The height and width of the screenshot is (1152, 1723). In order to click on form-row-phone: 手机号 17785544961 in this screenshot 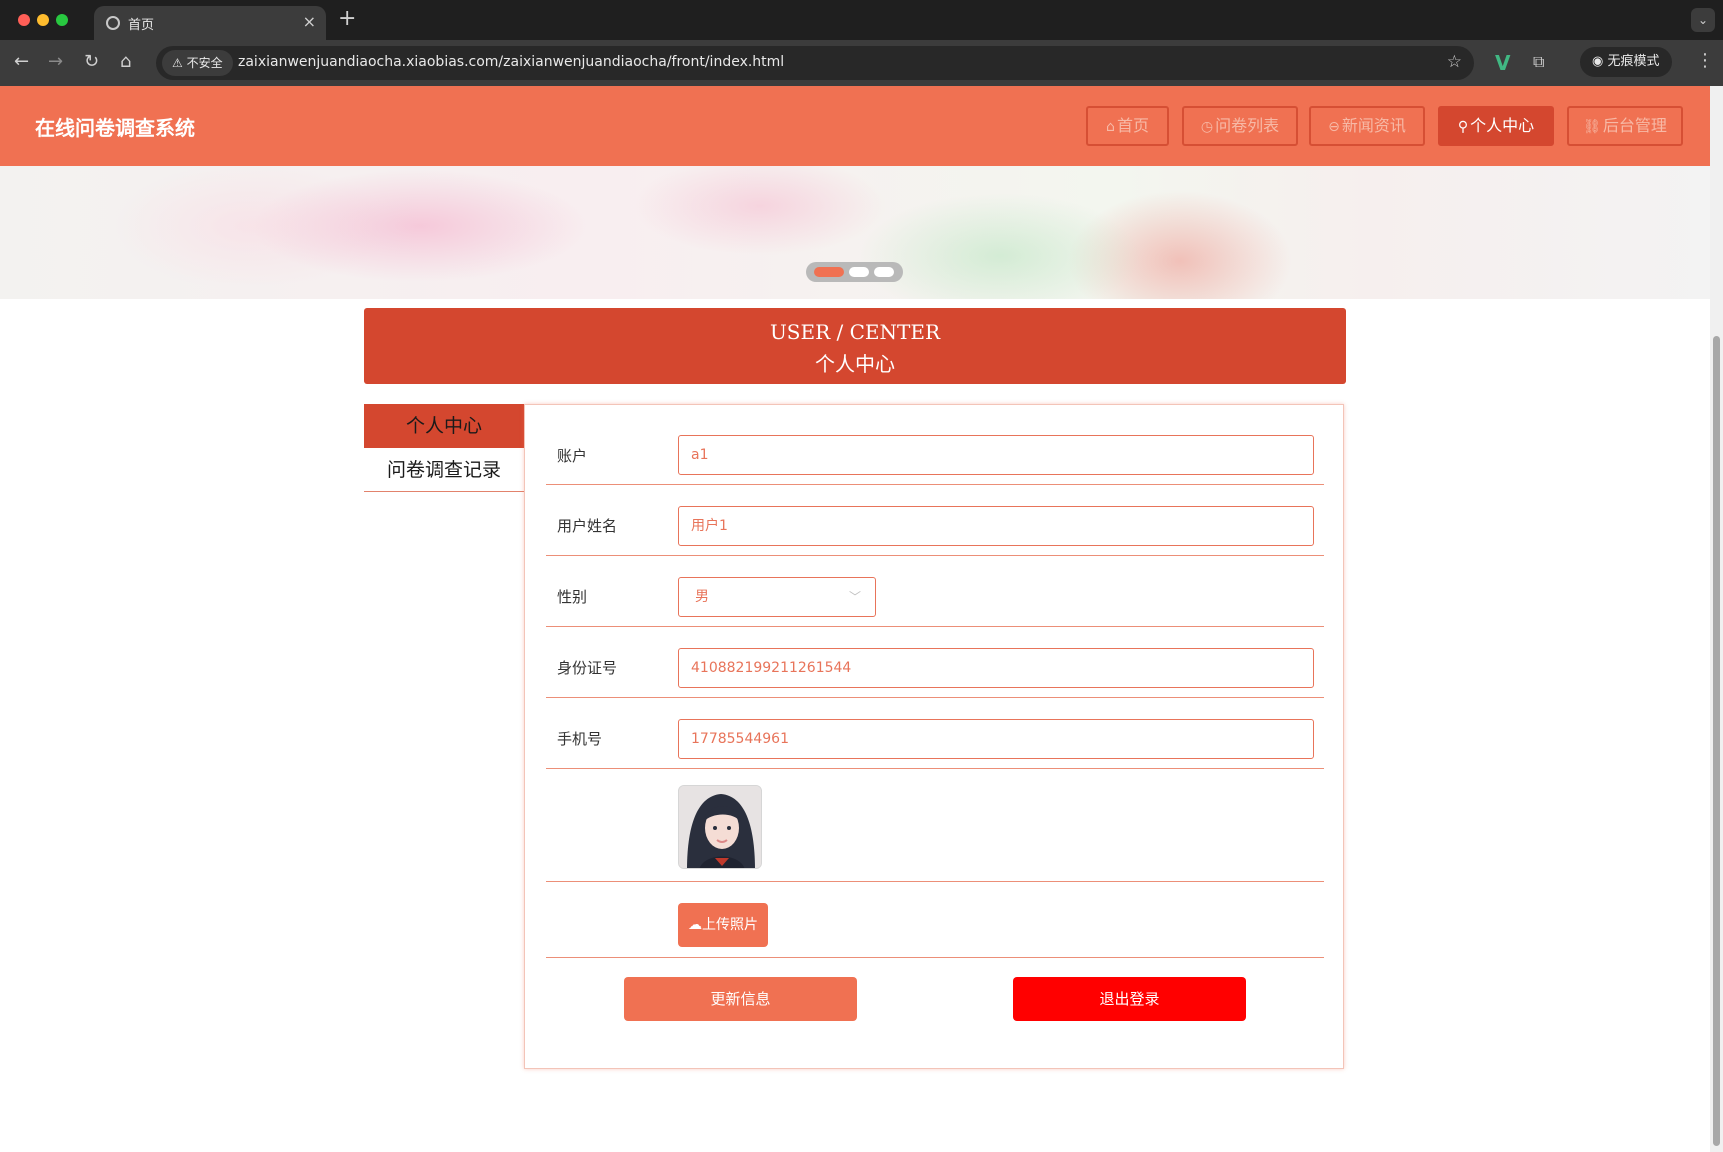, I will do `click(935, 733)`.